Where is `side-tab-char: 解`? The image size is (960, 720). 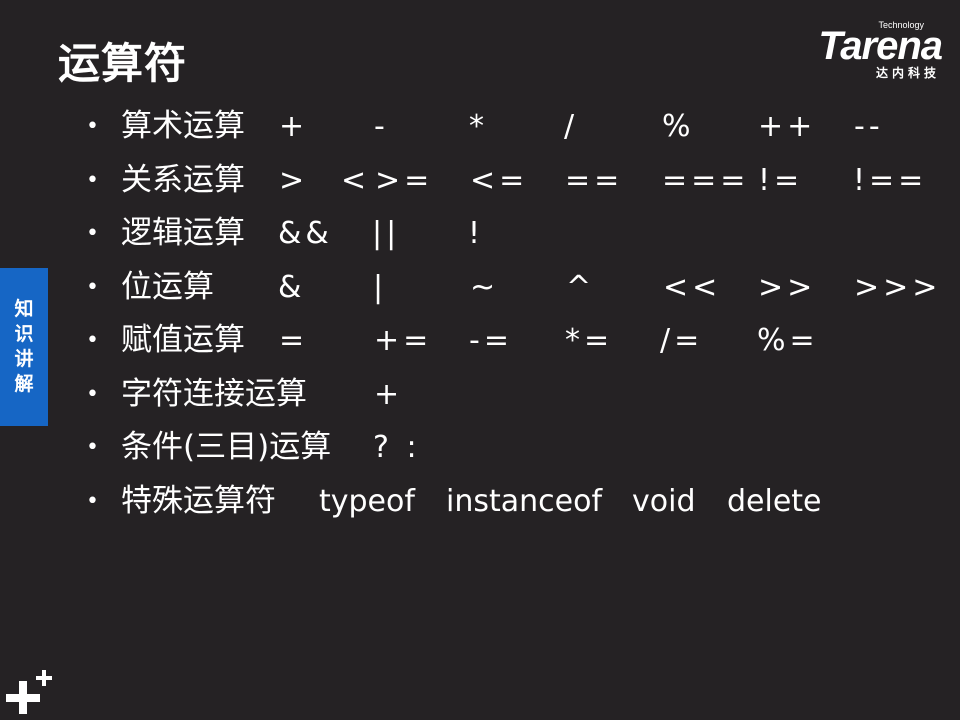 side-tab-char: 解 is located at coordinates (24, 384).